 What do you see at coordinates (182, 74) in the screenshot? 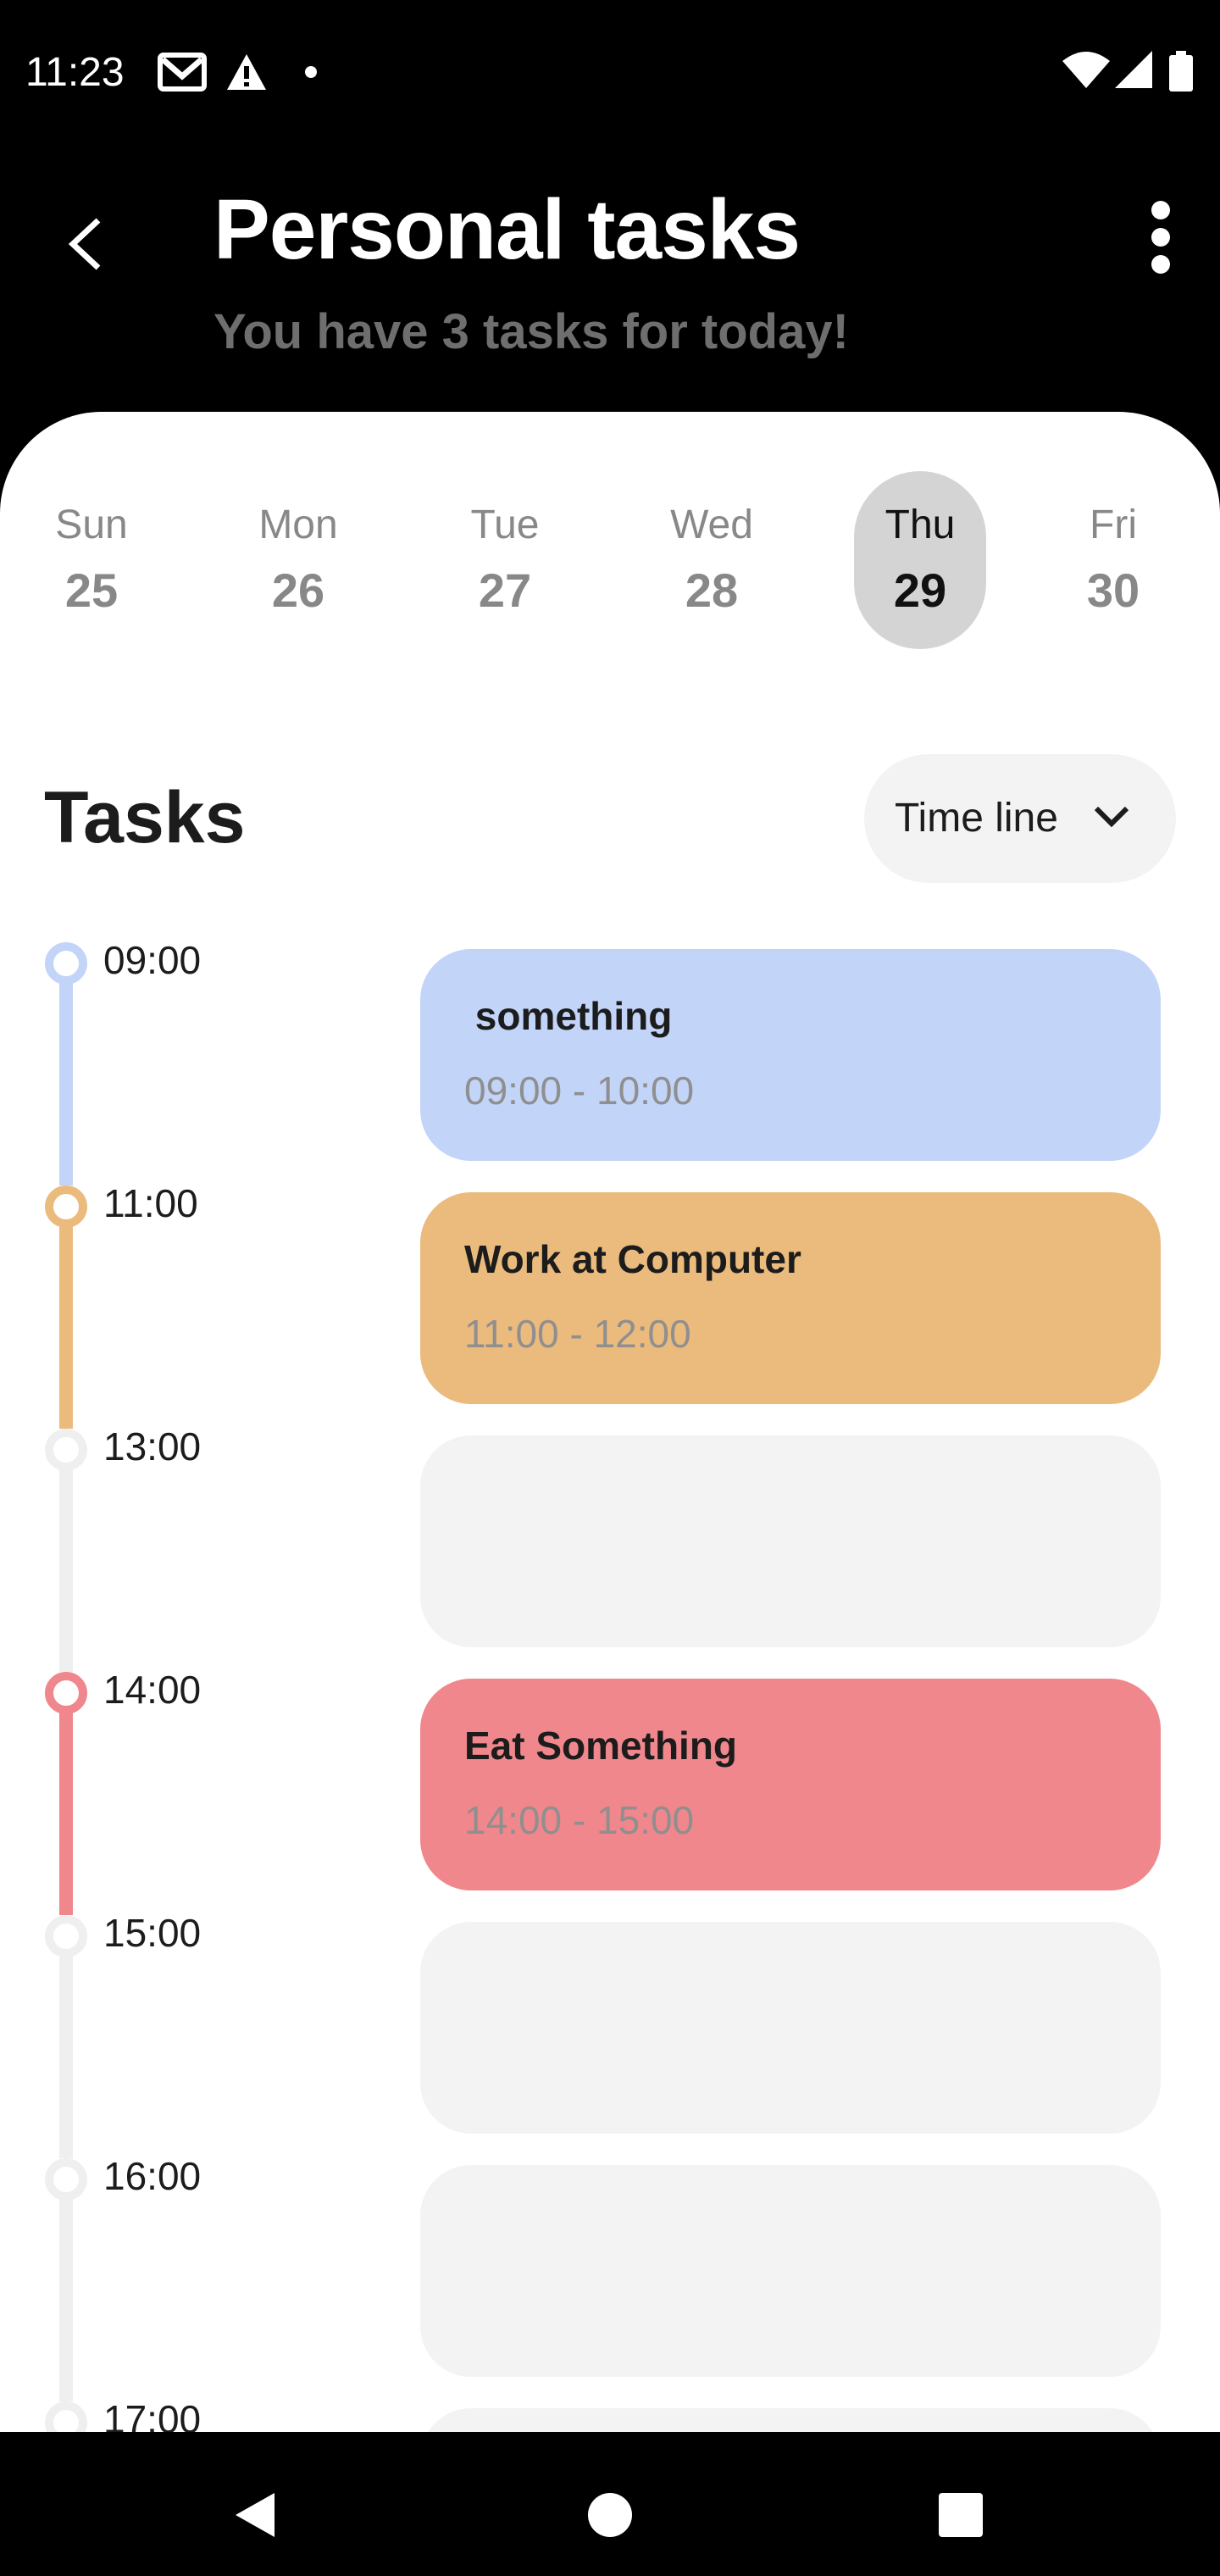
I see `gmail-icon` at bounding box center [182, 74].